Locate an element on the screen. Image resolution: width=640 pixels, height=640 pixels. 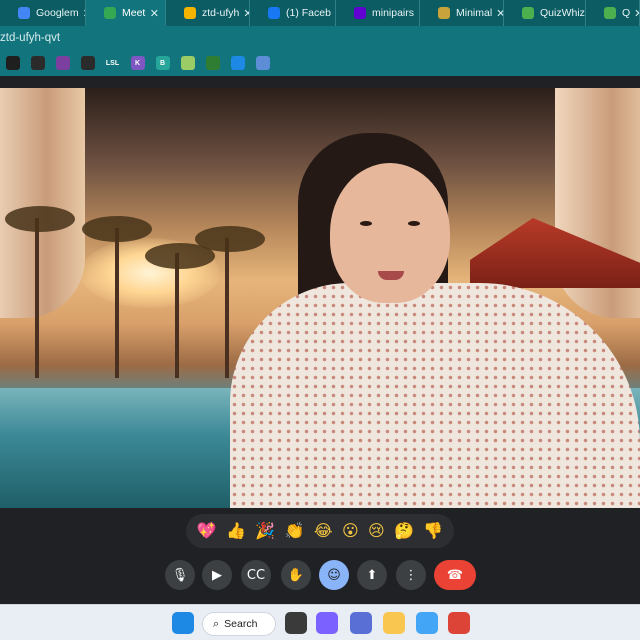
raise-hand-button: ✋ is located at coordinates (296, 575).